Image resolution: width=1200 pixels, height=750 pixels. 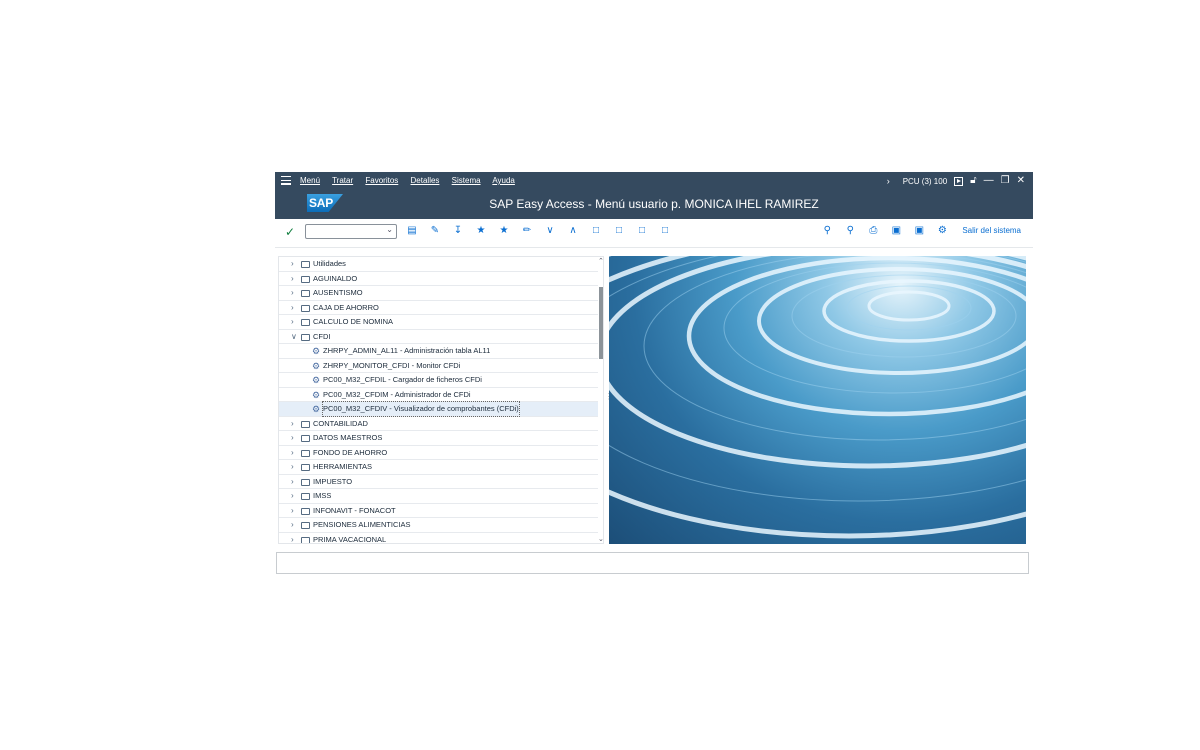 I want to click on print-icon: ⎙, so click(x=873, y=230).